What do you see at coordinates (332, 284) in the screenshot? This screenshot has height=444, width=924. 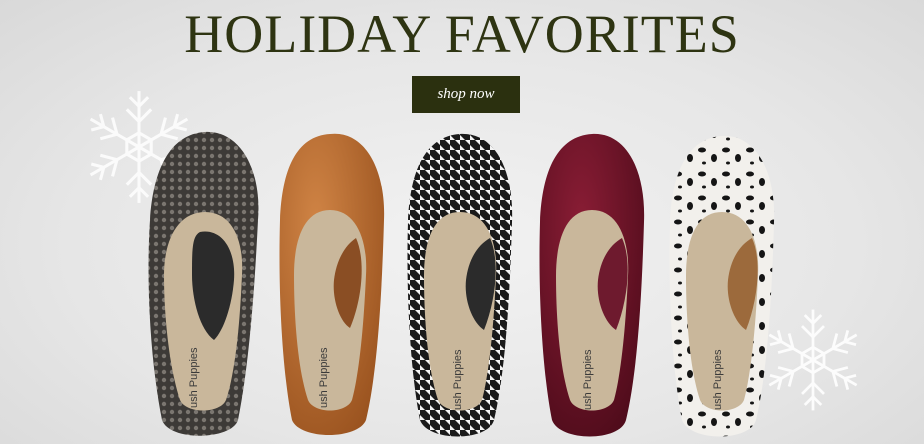 I see `product-shoe-tan-leather` at bounding box center [332, 284].